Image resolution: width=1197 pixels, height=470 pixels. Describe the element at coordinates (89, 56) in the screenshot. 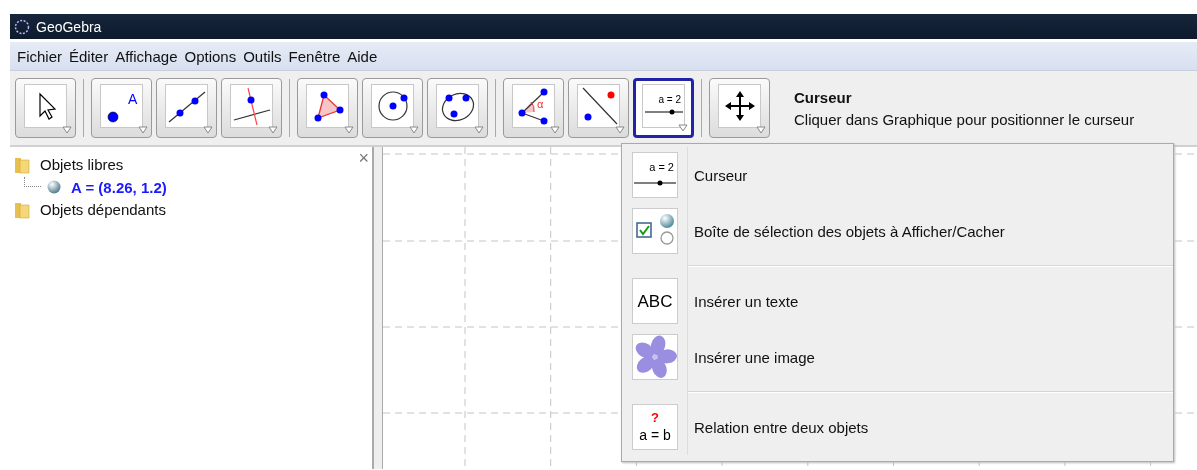

I see `menu-item: Éditer` at that location.